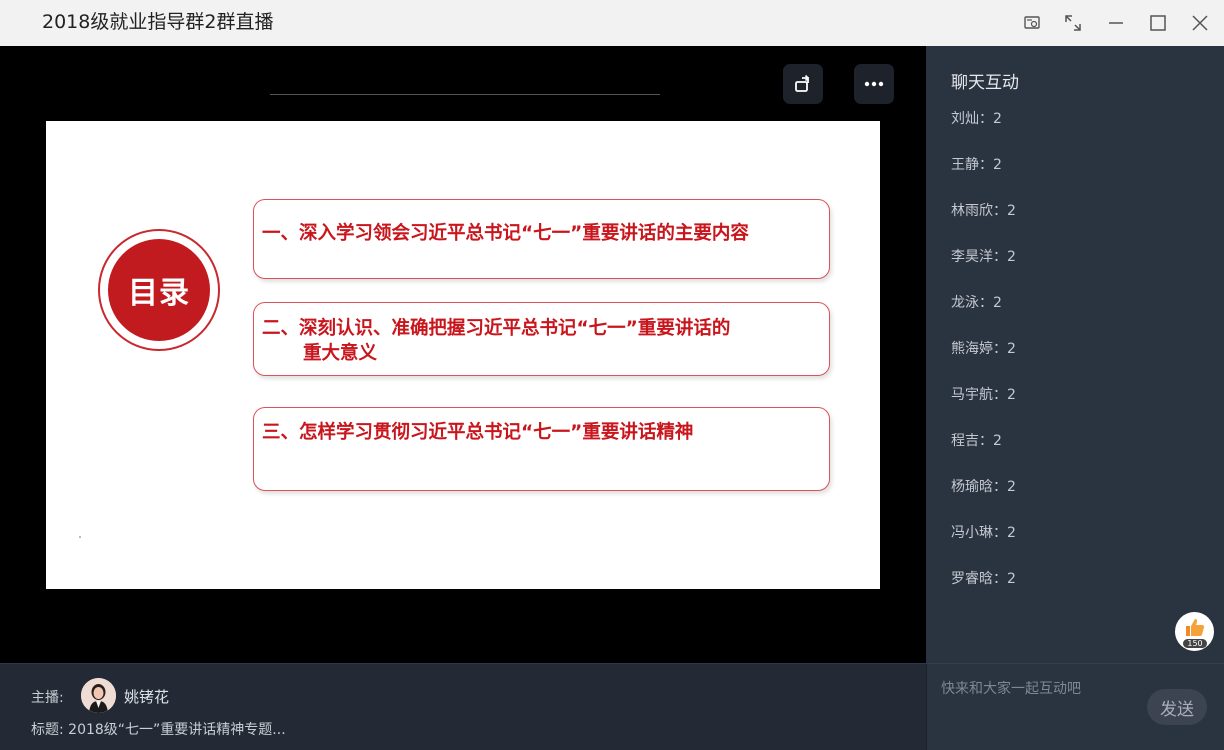 This screenshot has width=1224, height=750. What do you see at coordinates (1177, 707) in the screenshot?
I see `send-button: 发送` at bounding box center [1177, 707].